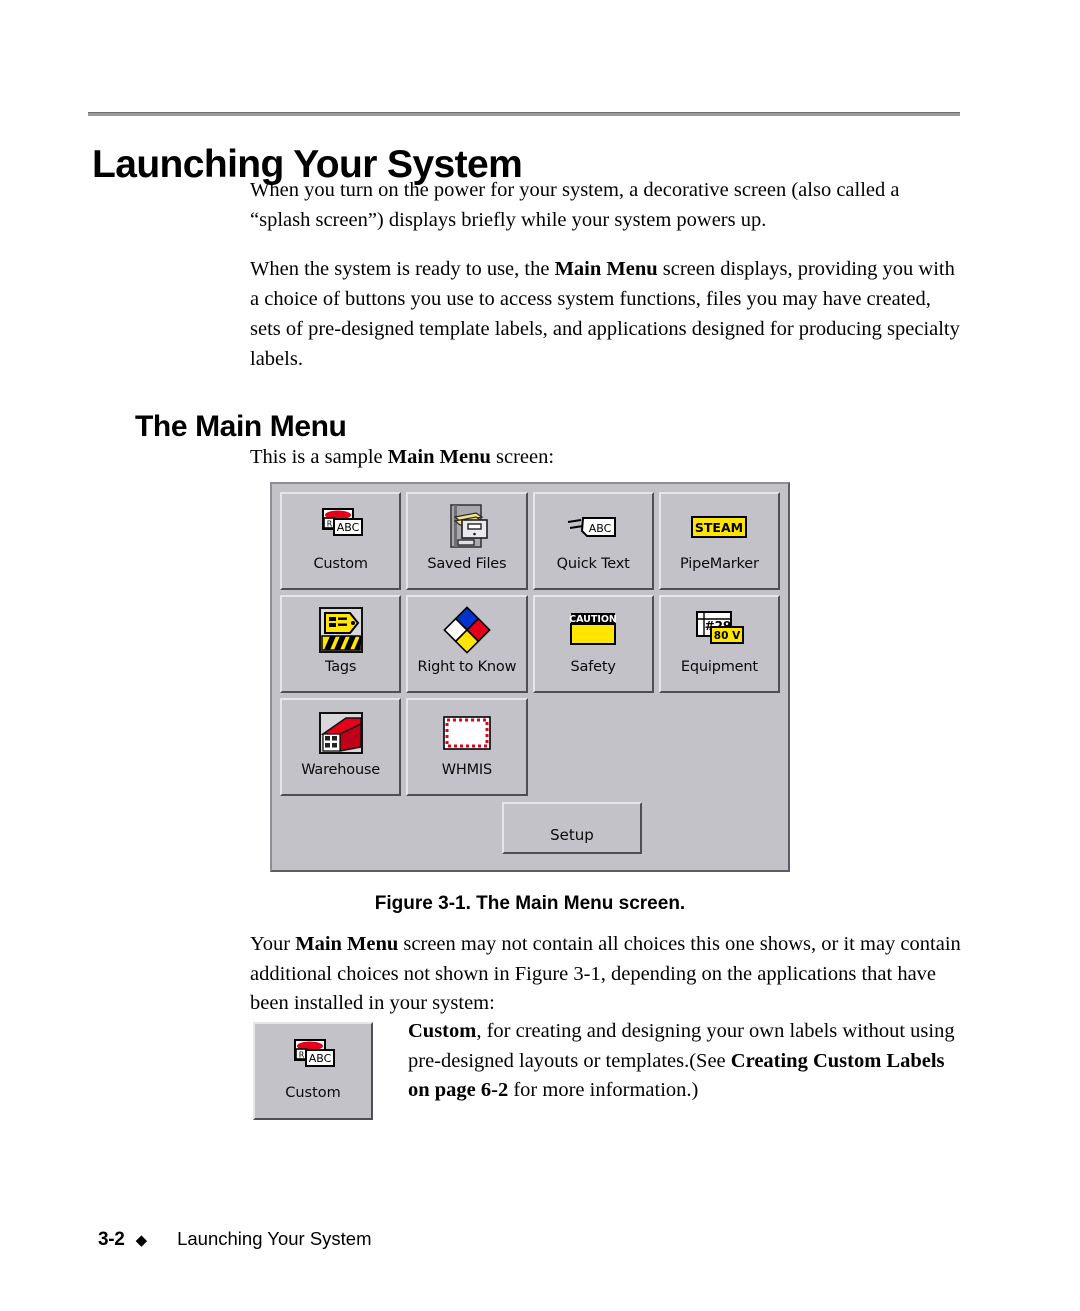 The height and width of the screenshot is (1311, 1080). I want to click on menu-button-label: PipeMarker, so click(719, 564).